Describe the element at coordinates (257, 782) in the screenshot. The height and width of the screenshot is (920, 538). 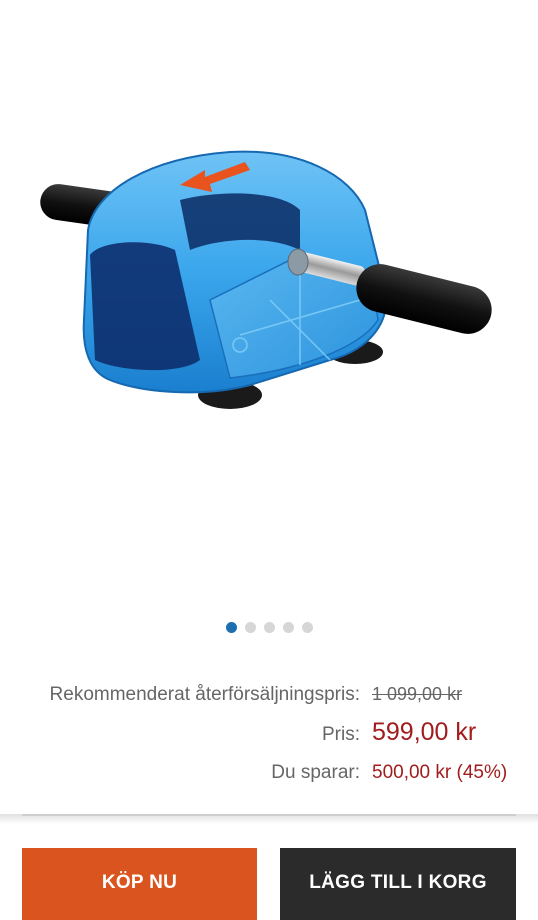
I see `savings-row: Du sparar: 500,00 kr (45%)` at that location.